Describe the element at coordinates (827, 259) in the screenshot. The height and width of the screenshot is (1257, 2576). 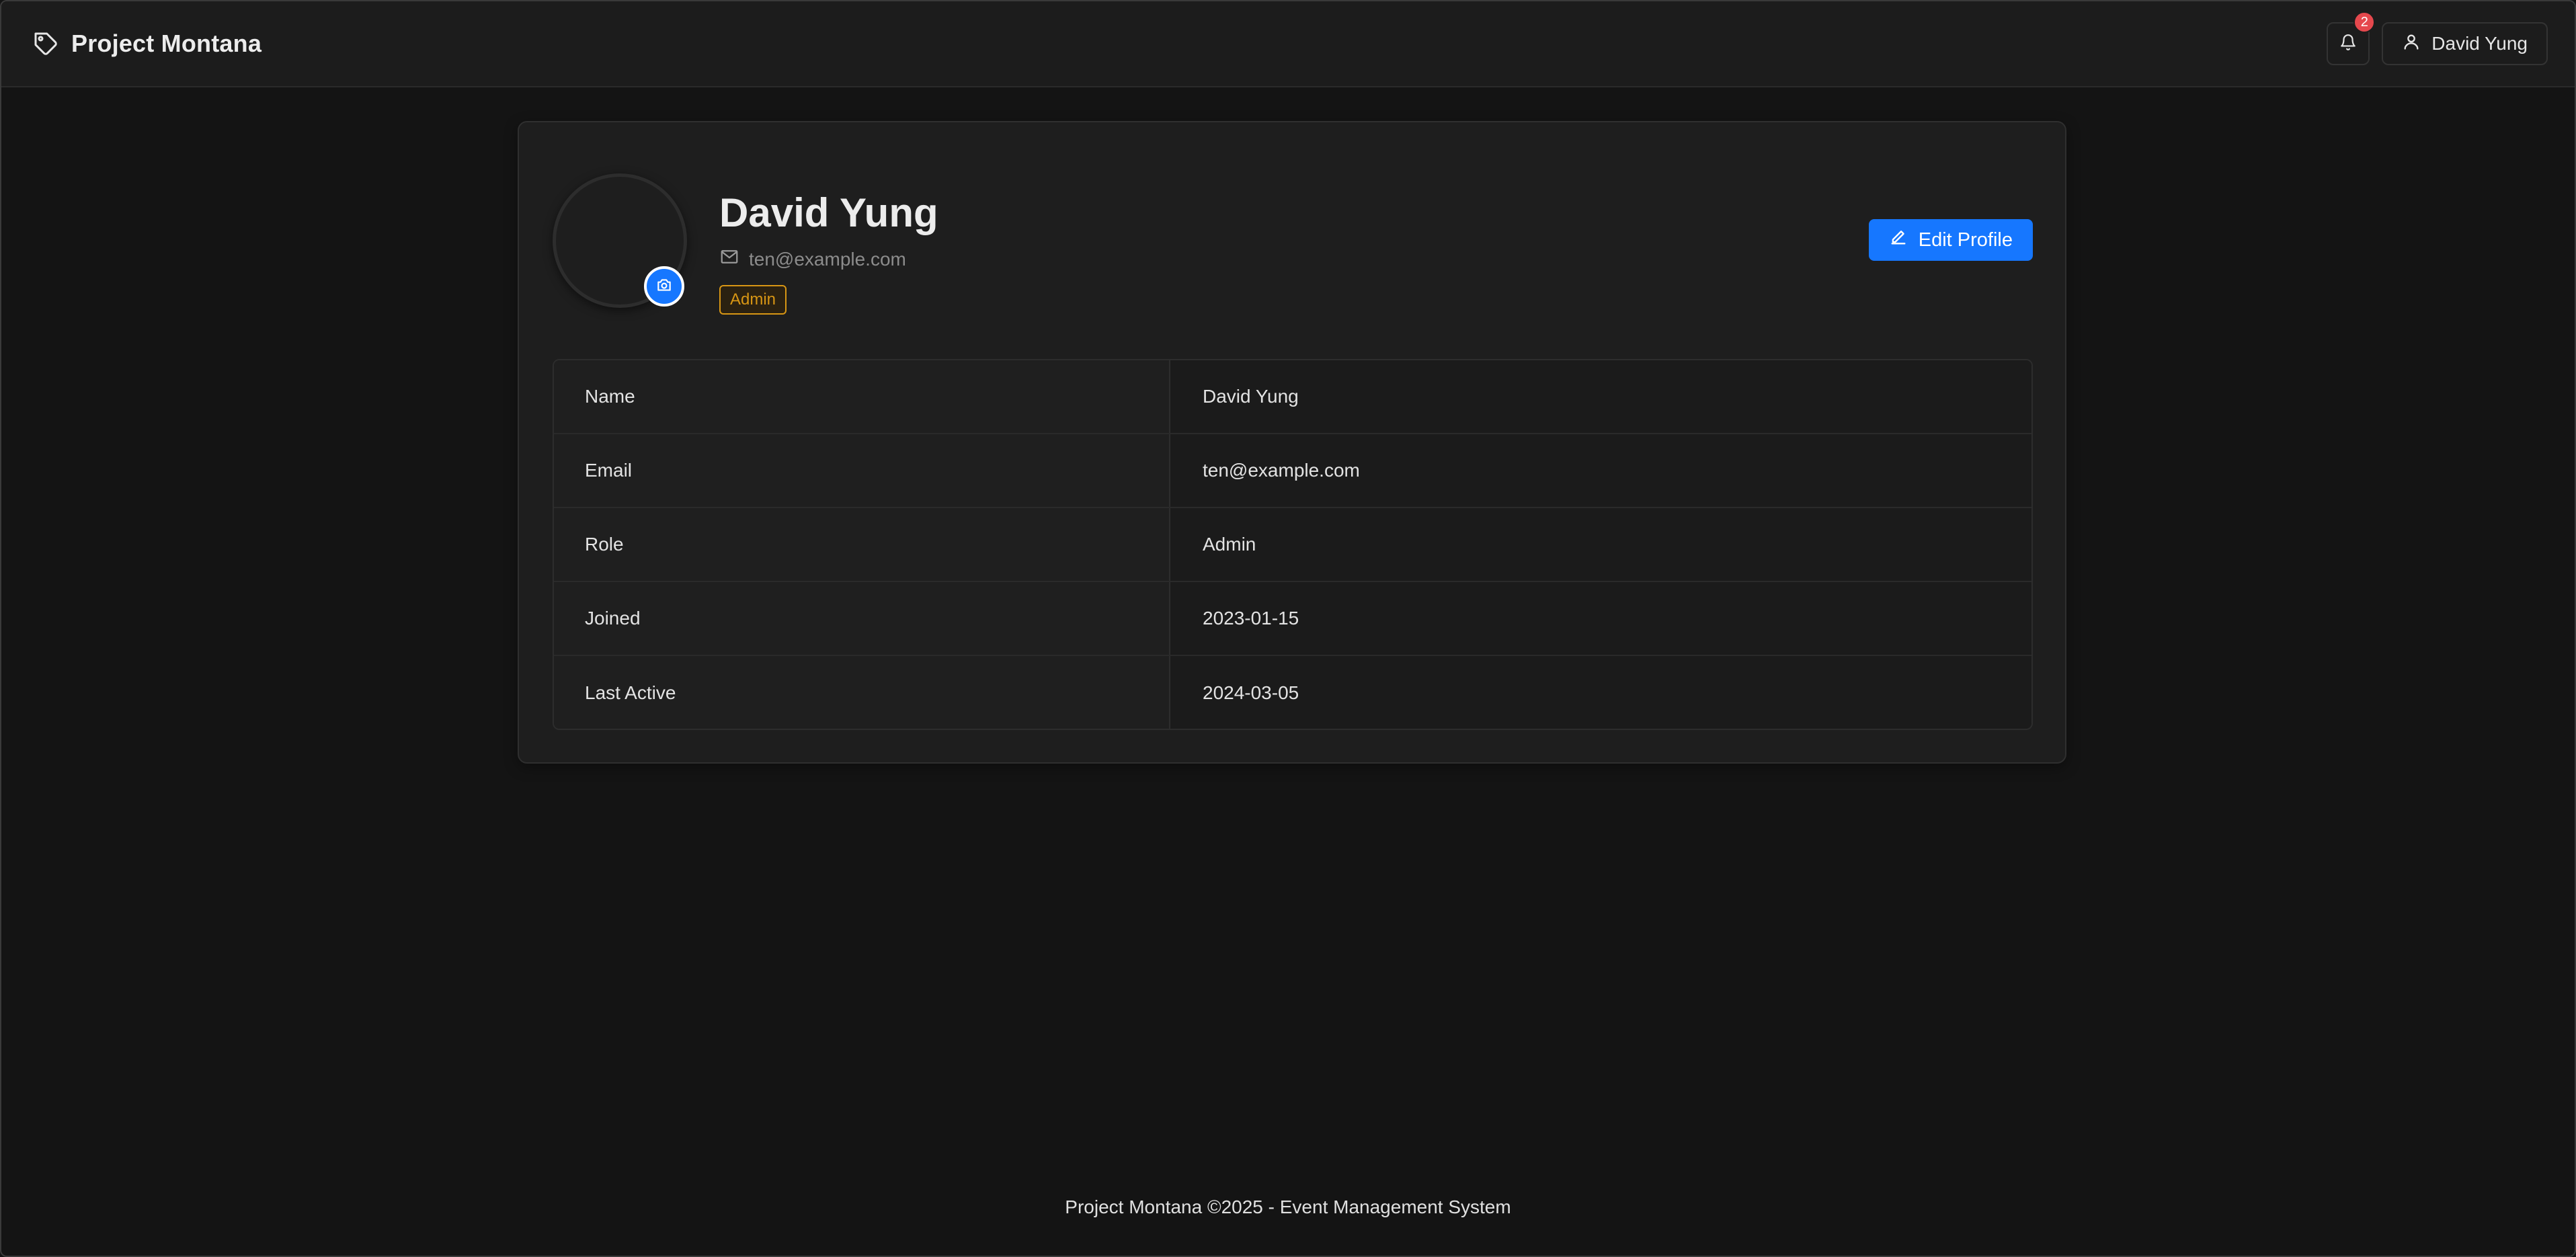
I see `profile-email-text: ten@example.com` at that location.